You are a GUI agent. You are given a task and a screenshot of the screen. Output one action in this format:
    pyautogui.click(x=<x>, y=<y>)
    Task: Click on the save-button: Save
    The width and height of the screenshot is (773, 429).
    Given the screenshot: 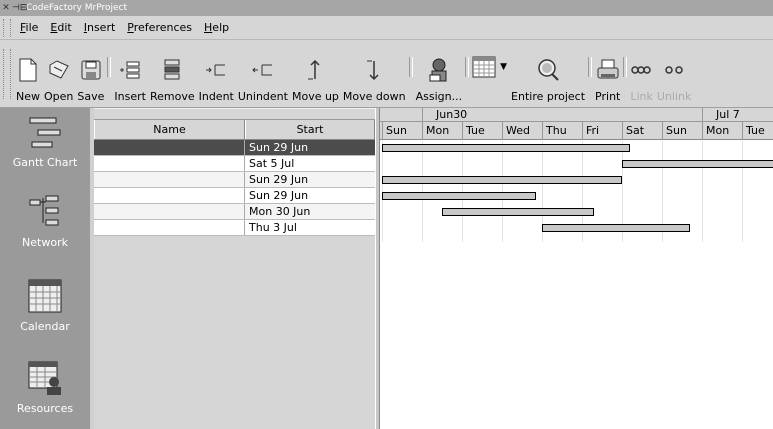 What is the action you would take?
    pyautogui.click(x=90, y=76)
    